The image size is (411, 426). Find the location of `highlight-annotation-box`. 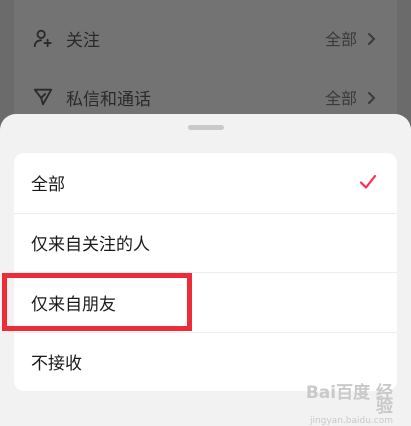

highlight-annotation-box is located at coordinates (97, 302).